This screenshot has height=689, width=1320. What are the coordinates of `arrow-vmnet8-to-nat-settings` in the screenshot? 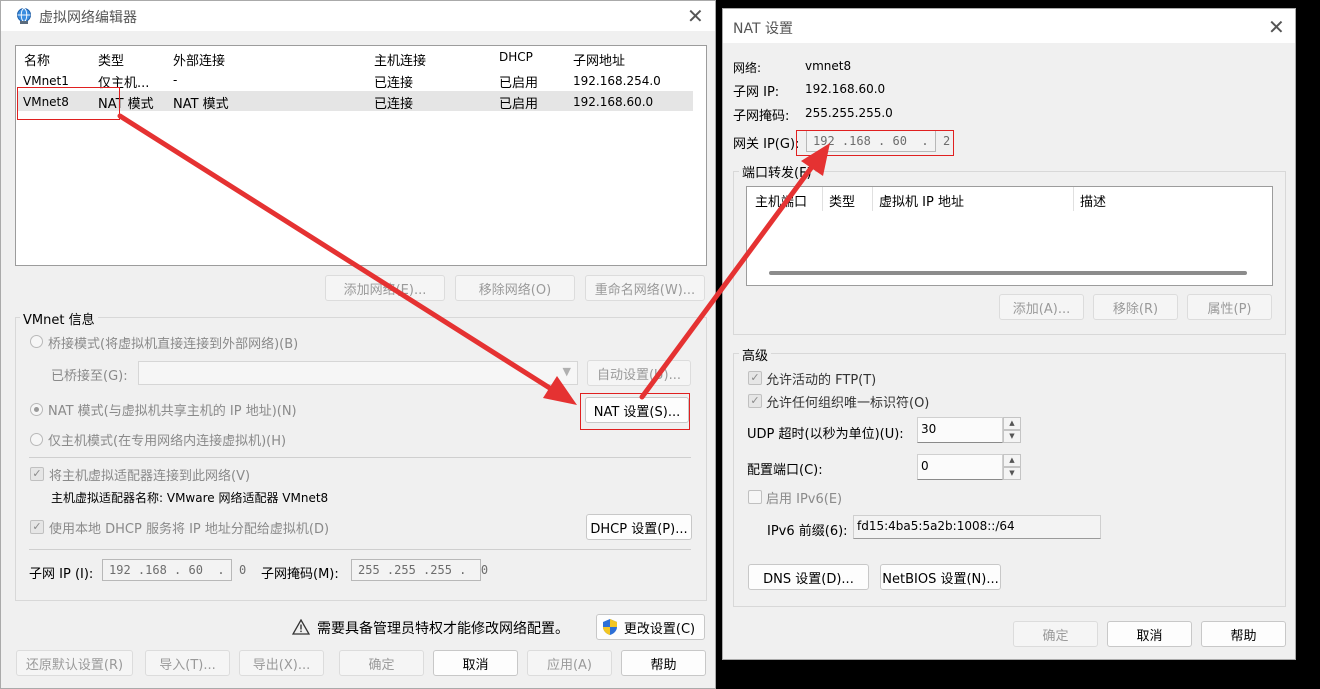 It's located at (338, 254).